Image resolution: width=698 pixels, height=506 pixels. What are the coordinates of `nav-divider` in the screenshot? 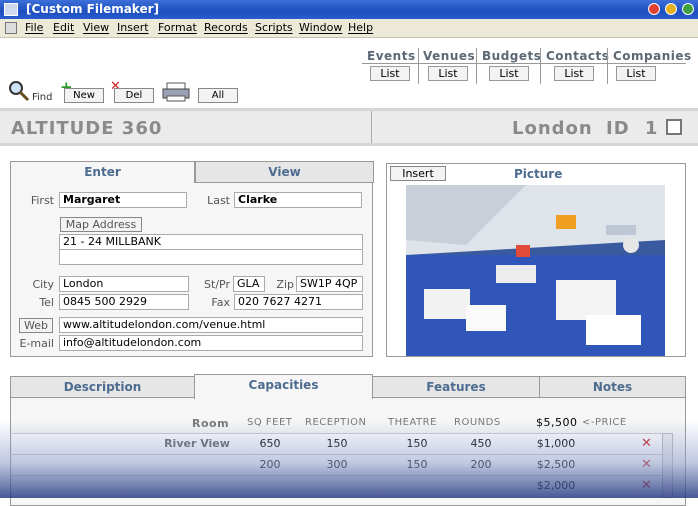 It's located at (524, 63).